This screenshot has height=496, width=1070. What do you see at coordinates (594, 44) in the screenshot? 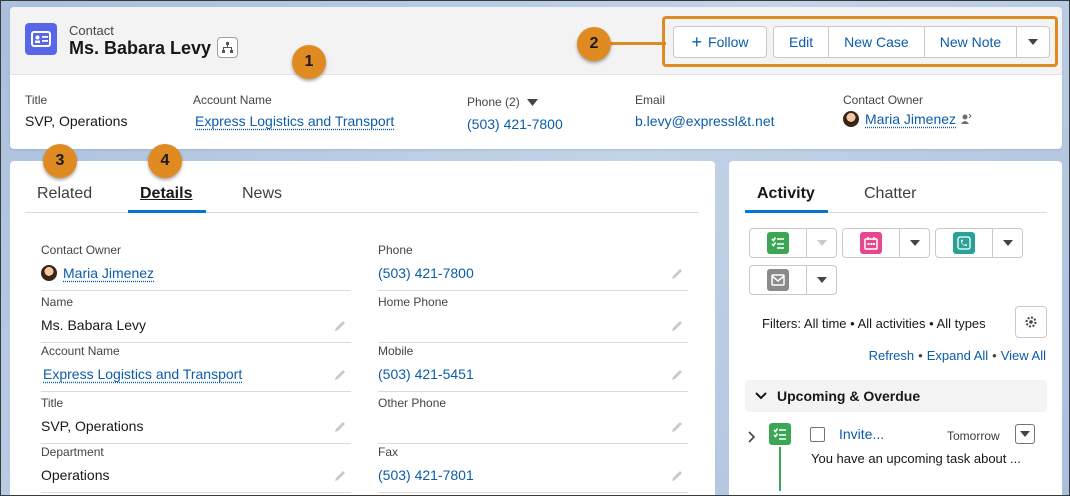
I see `callout-2: 2` at bounding box center [594, 44].